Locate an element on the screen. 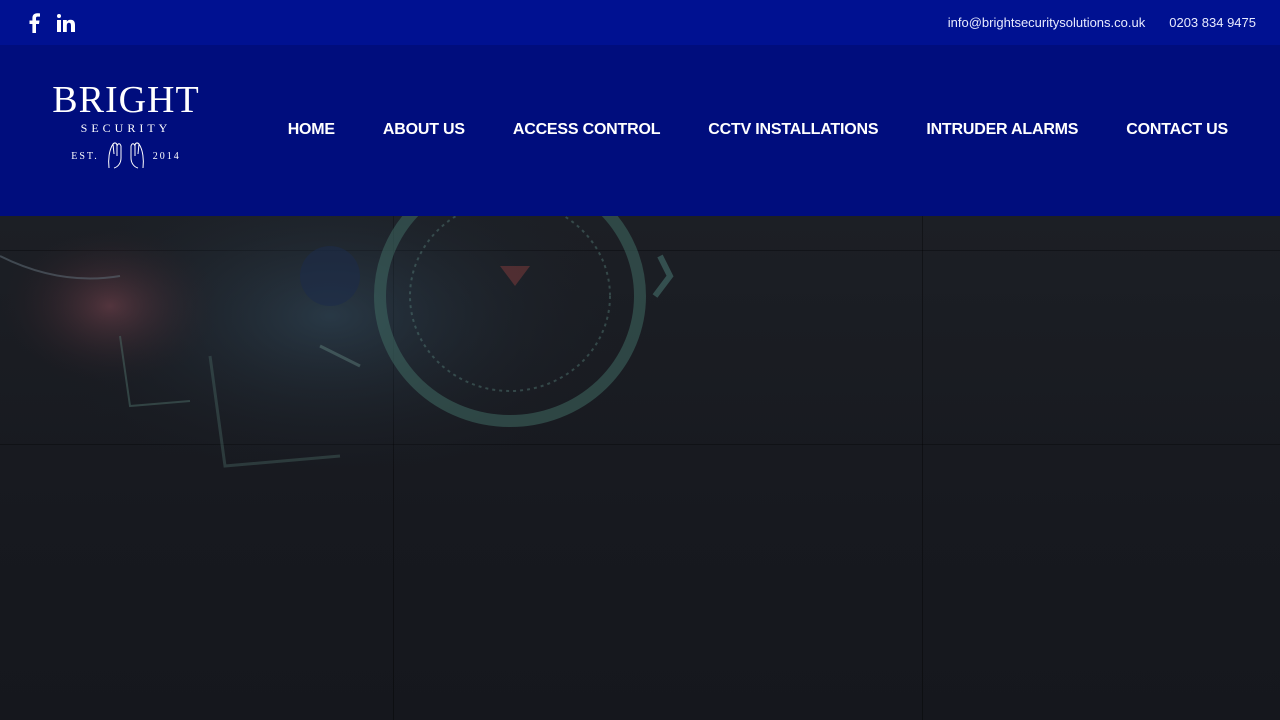  social-links is located at coordinates (50, 22).